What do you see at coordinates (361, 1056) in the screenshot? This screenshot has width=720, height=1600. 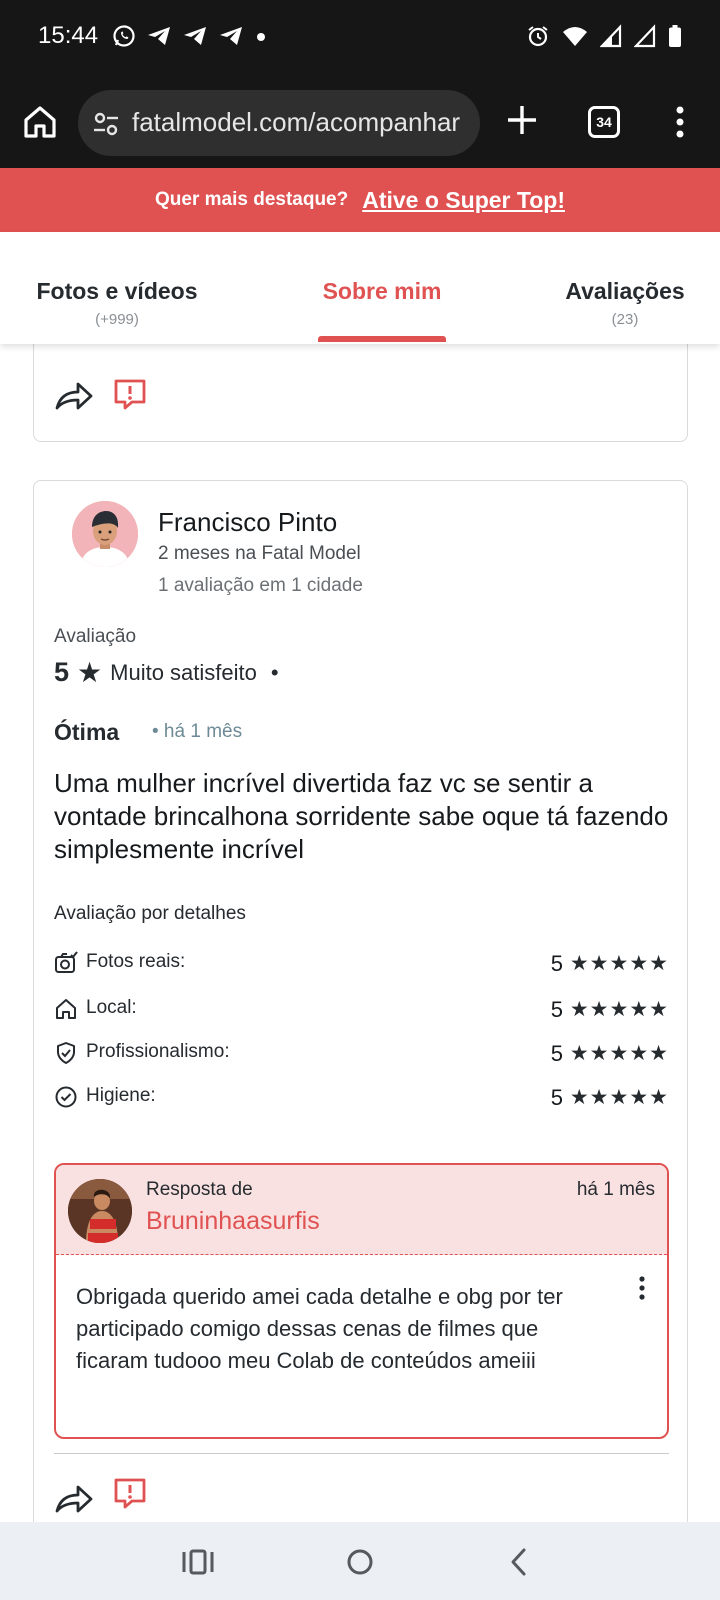 I see `detail-row-profissionalismo: Profissionalismo: 5 ★★★★★` at bounding box center [361, 1056].